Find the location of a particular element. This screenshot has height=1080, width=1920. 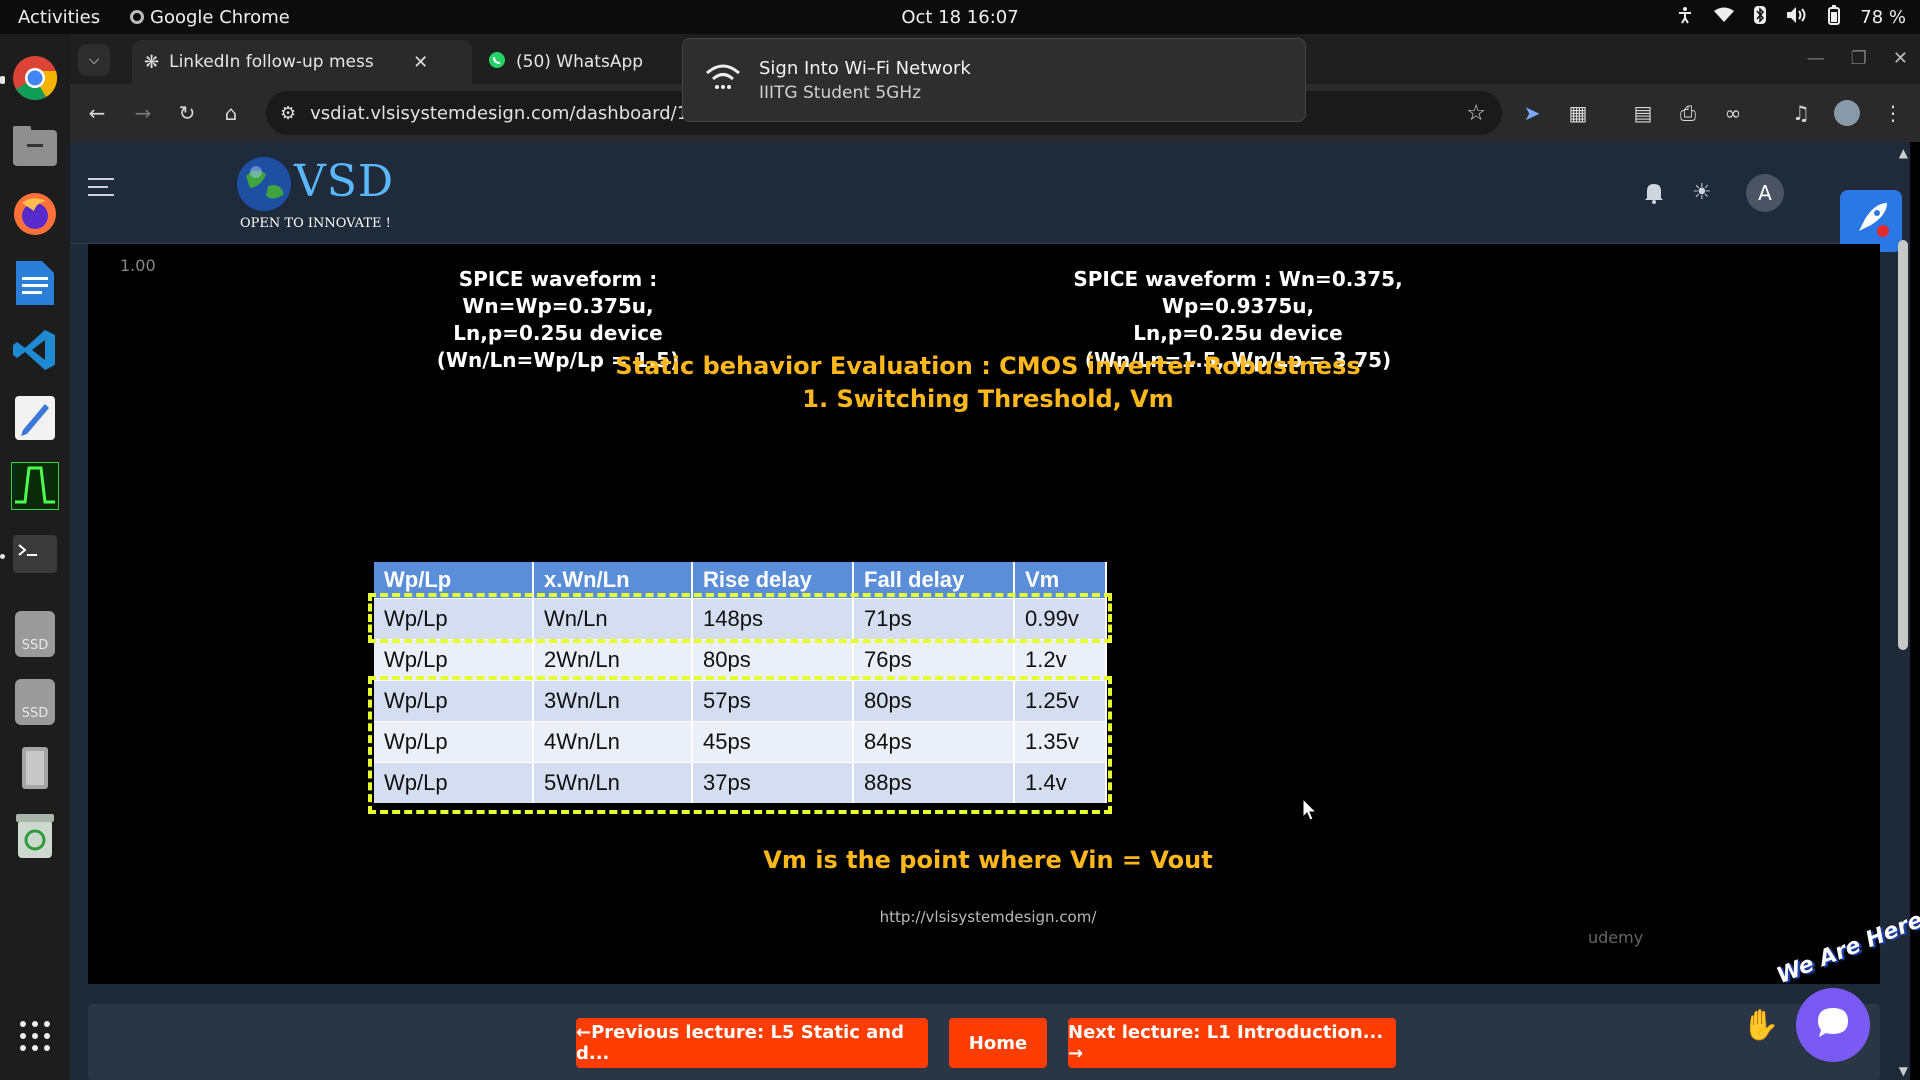

playback-speed: 1.00 is located at coordinates (138, 265).